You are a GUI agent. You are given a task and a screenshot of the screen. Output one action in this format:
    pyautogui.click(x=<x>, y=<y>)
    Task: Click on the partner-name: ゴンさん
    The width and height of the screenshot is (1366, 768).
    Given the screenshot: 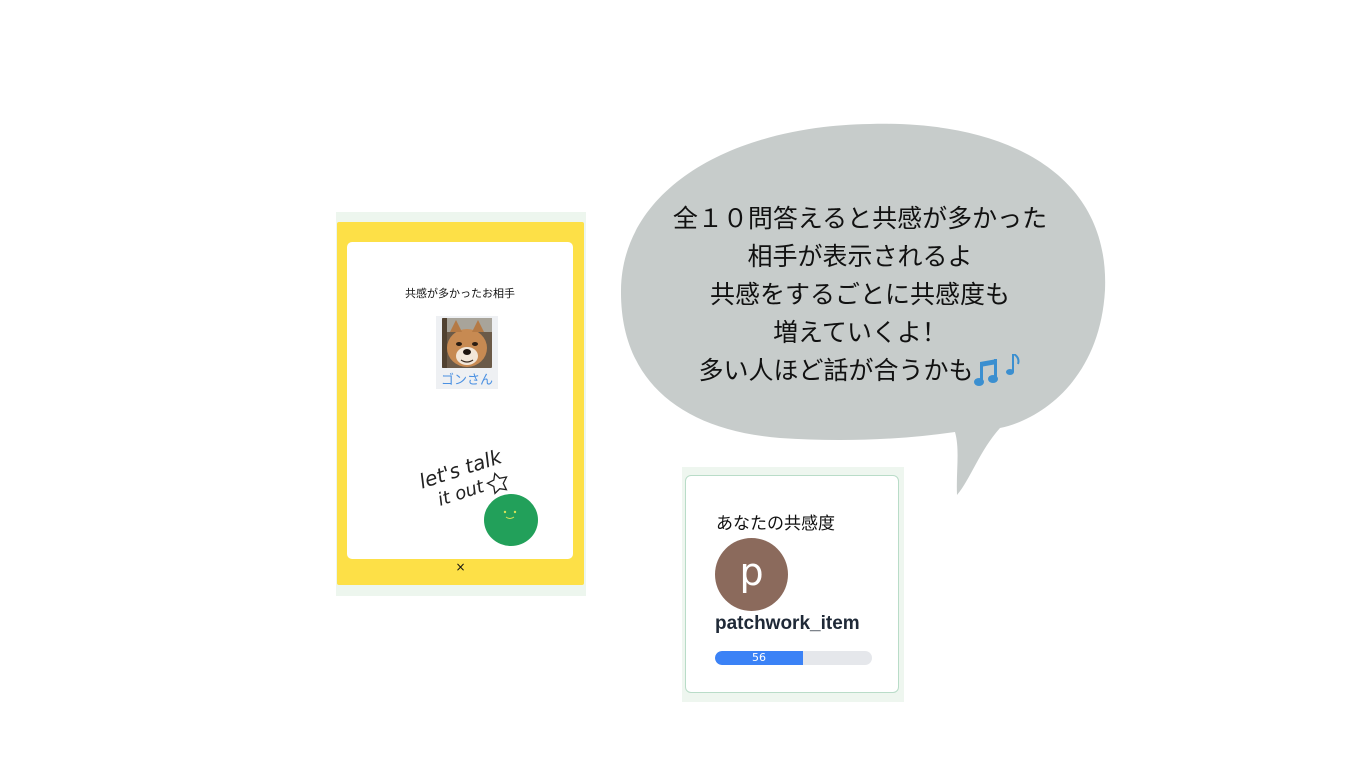 What is the action you would take?
    pyautogui.click(x=467, y=378)
    